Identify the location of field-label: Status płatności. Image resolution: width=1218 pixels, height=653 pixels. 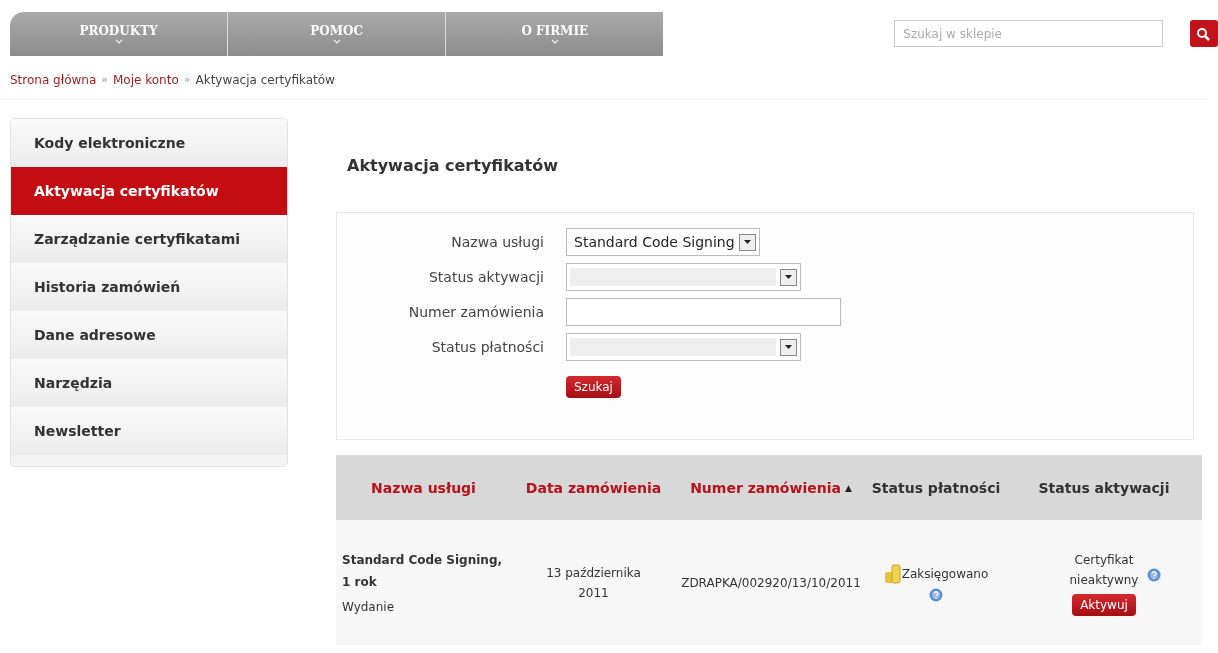
(487, 347).